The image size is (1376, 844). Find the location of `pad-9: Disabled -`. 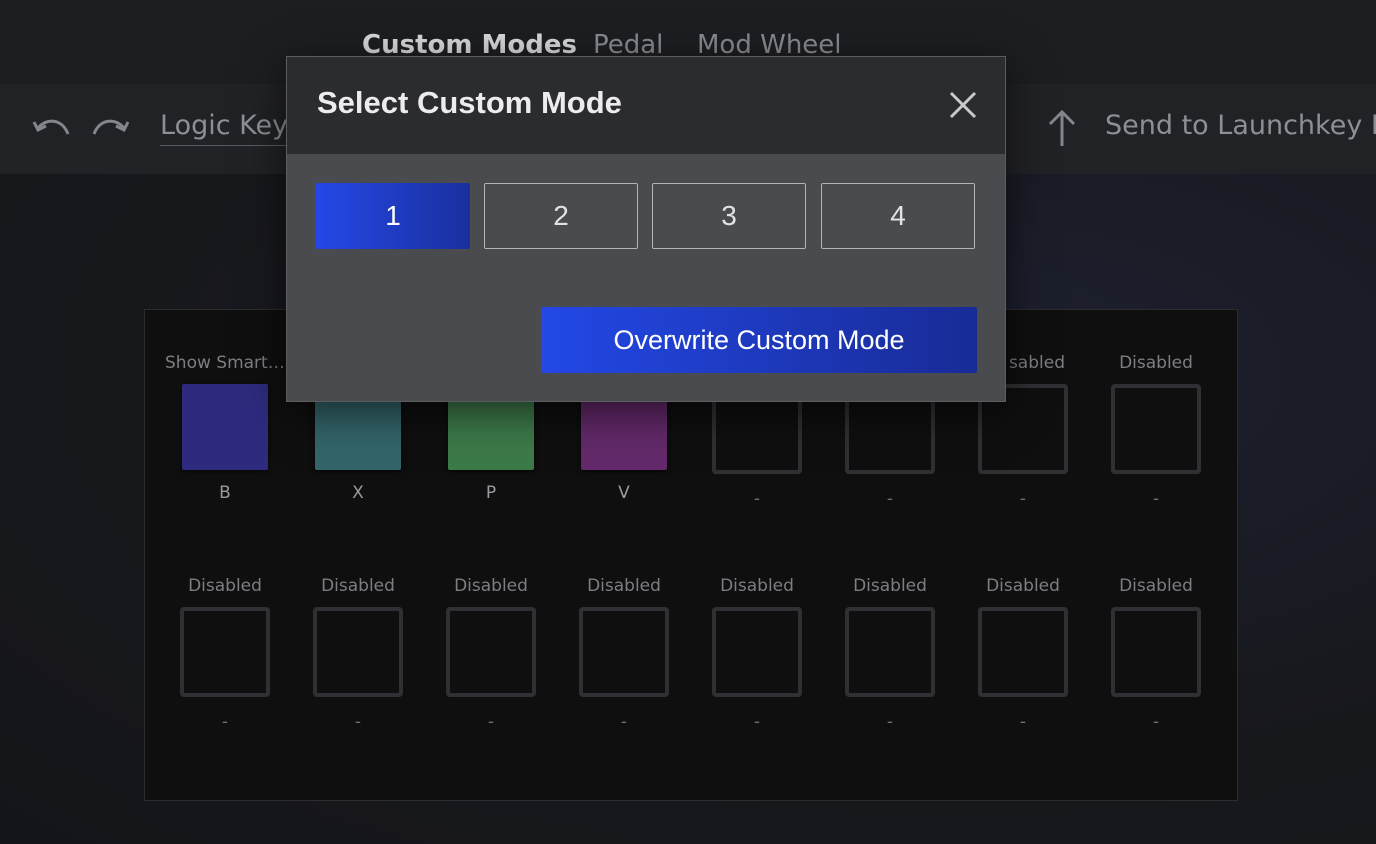

pad-9: Disabled - is located at coordinates (225, 654).